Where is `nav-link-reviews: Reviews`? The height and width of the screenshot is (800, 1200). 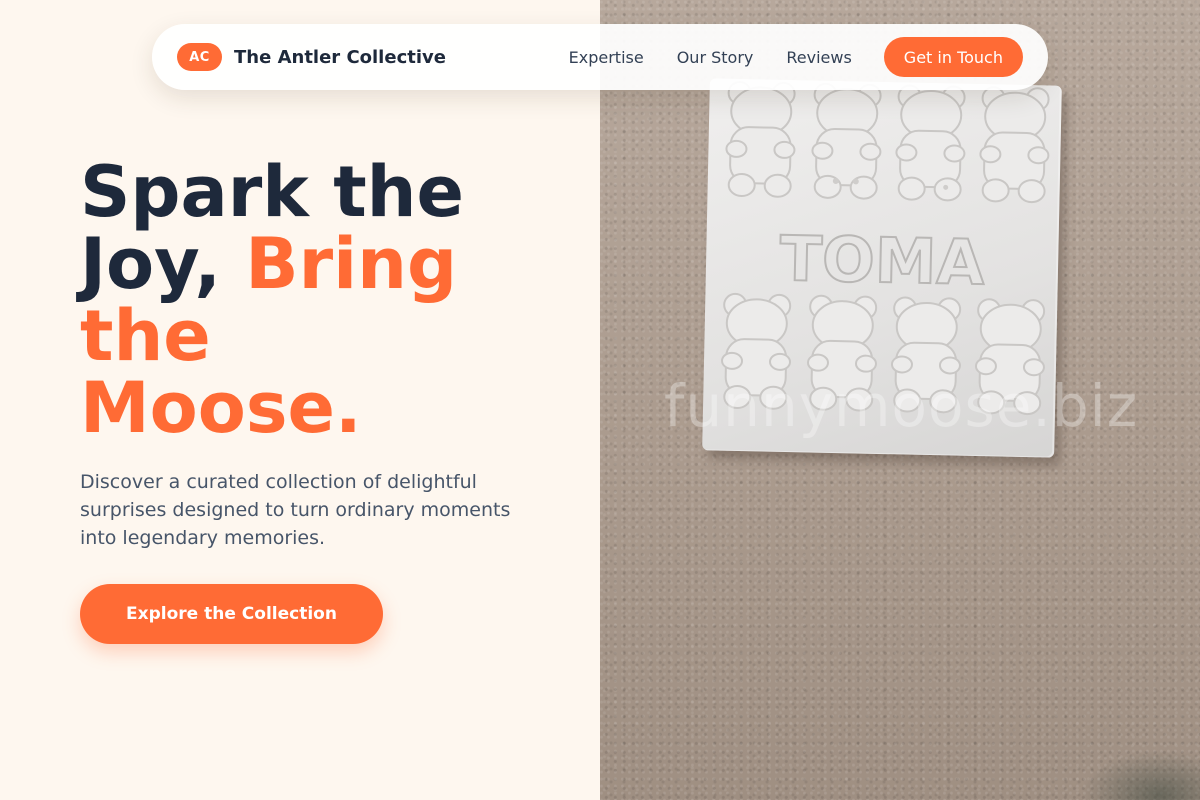
nav-link-reviews: Reviews is located at coordinates (818, 57).